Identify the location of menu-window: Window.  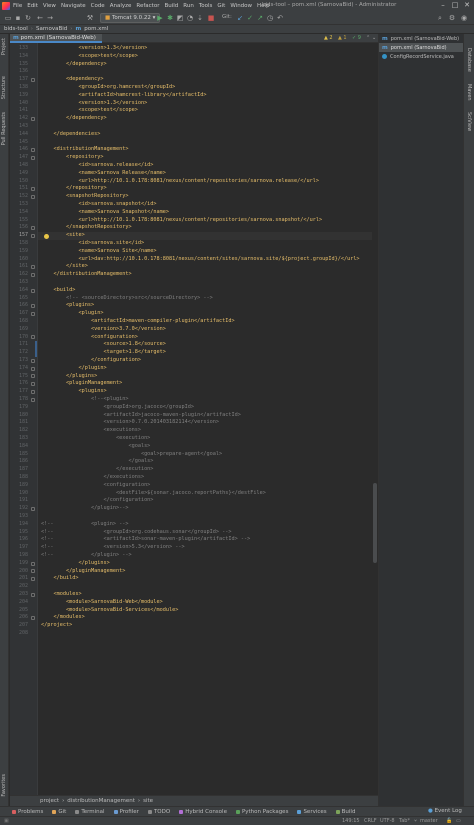
(241, 6).